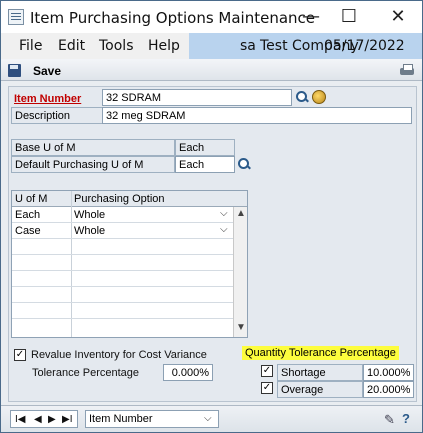 The image size is (423, 433). What do you see at coordinates (320, 372) in the screenshot?
I see `shortage-label: Shortage` at bounding box center [320, 372].